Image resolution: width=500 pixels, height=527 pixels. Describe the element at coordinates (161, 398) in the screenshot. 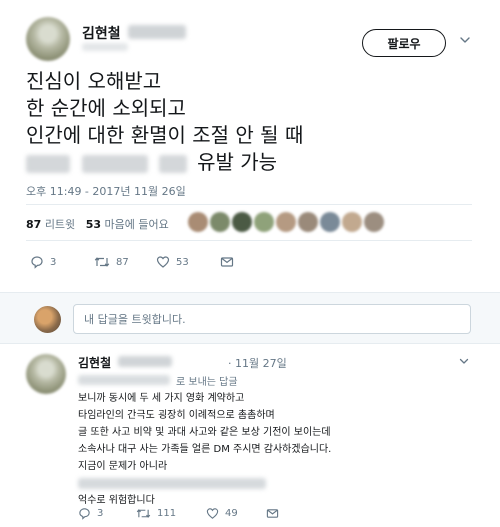

I see `reply-text-line: 보니까 동시에 두 세 가지 영화 계약하고` at that location.